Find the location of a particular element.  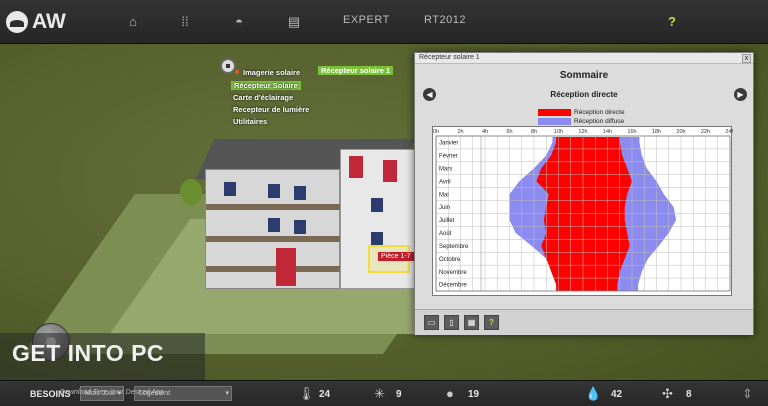

stat-light: 19 is located at coordinates (474, 394).